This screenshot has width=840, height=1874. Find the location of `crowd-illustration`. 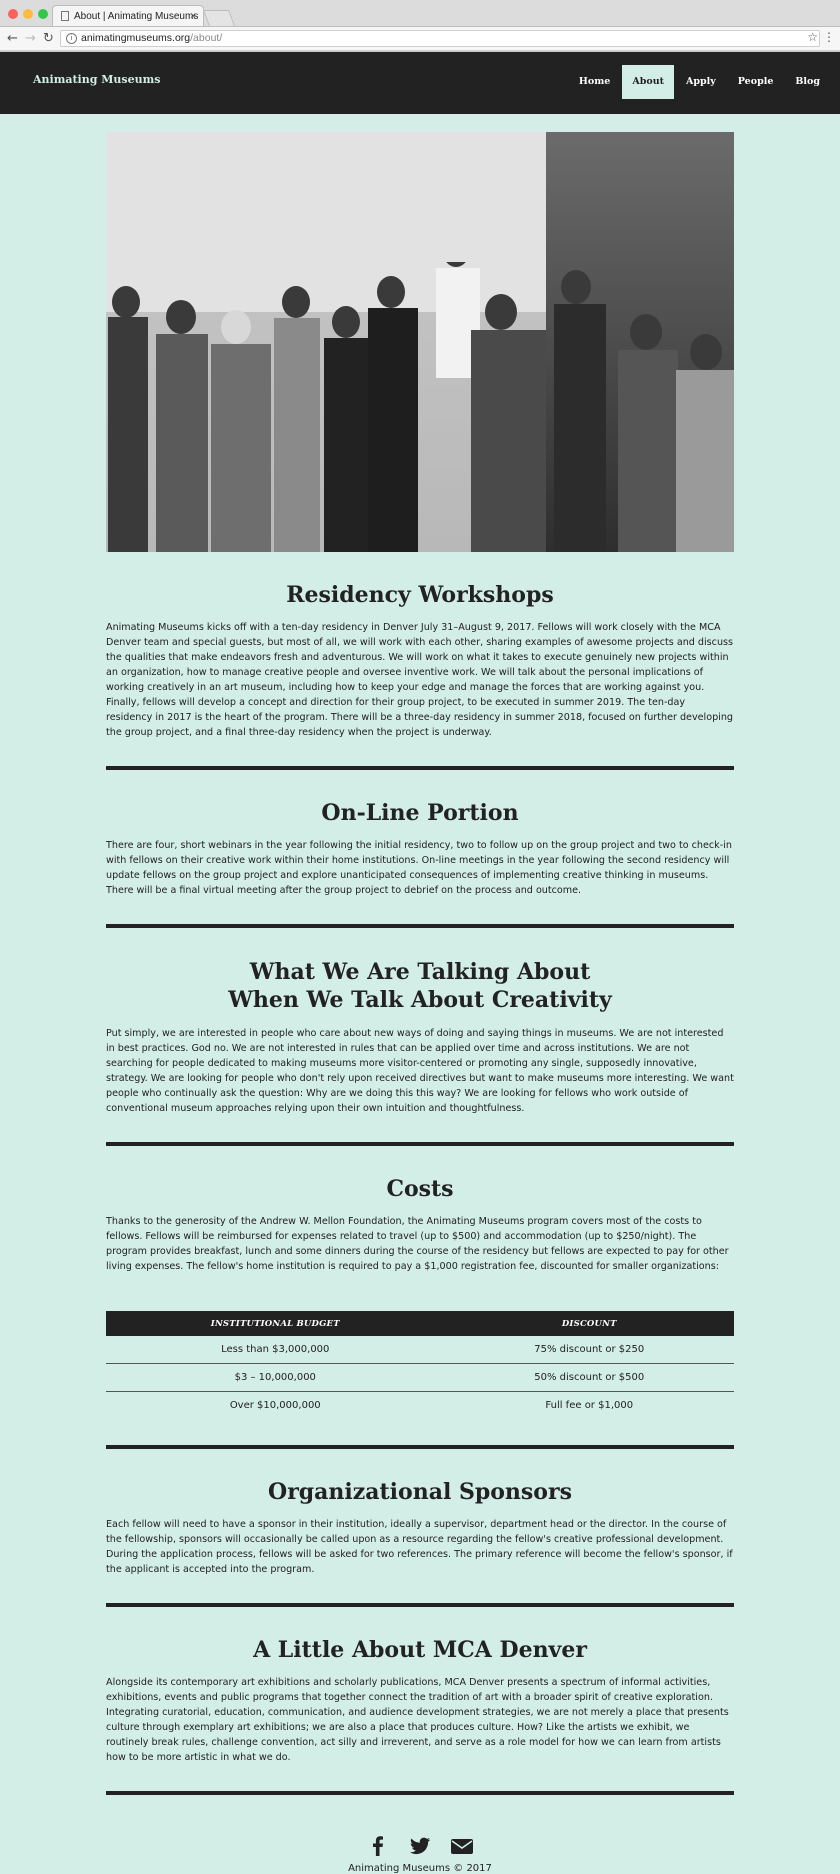

crowd-illustration is located at coordinates (421, 407).